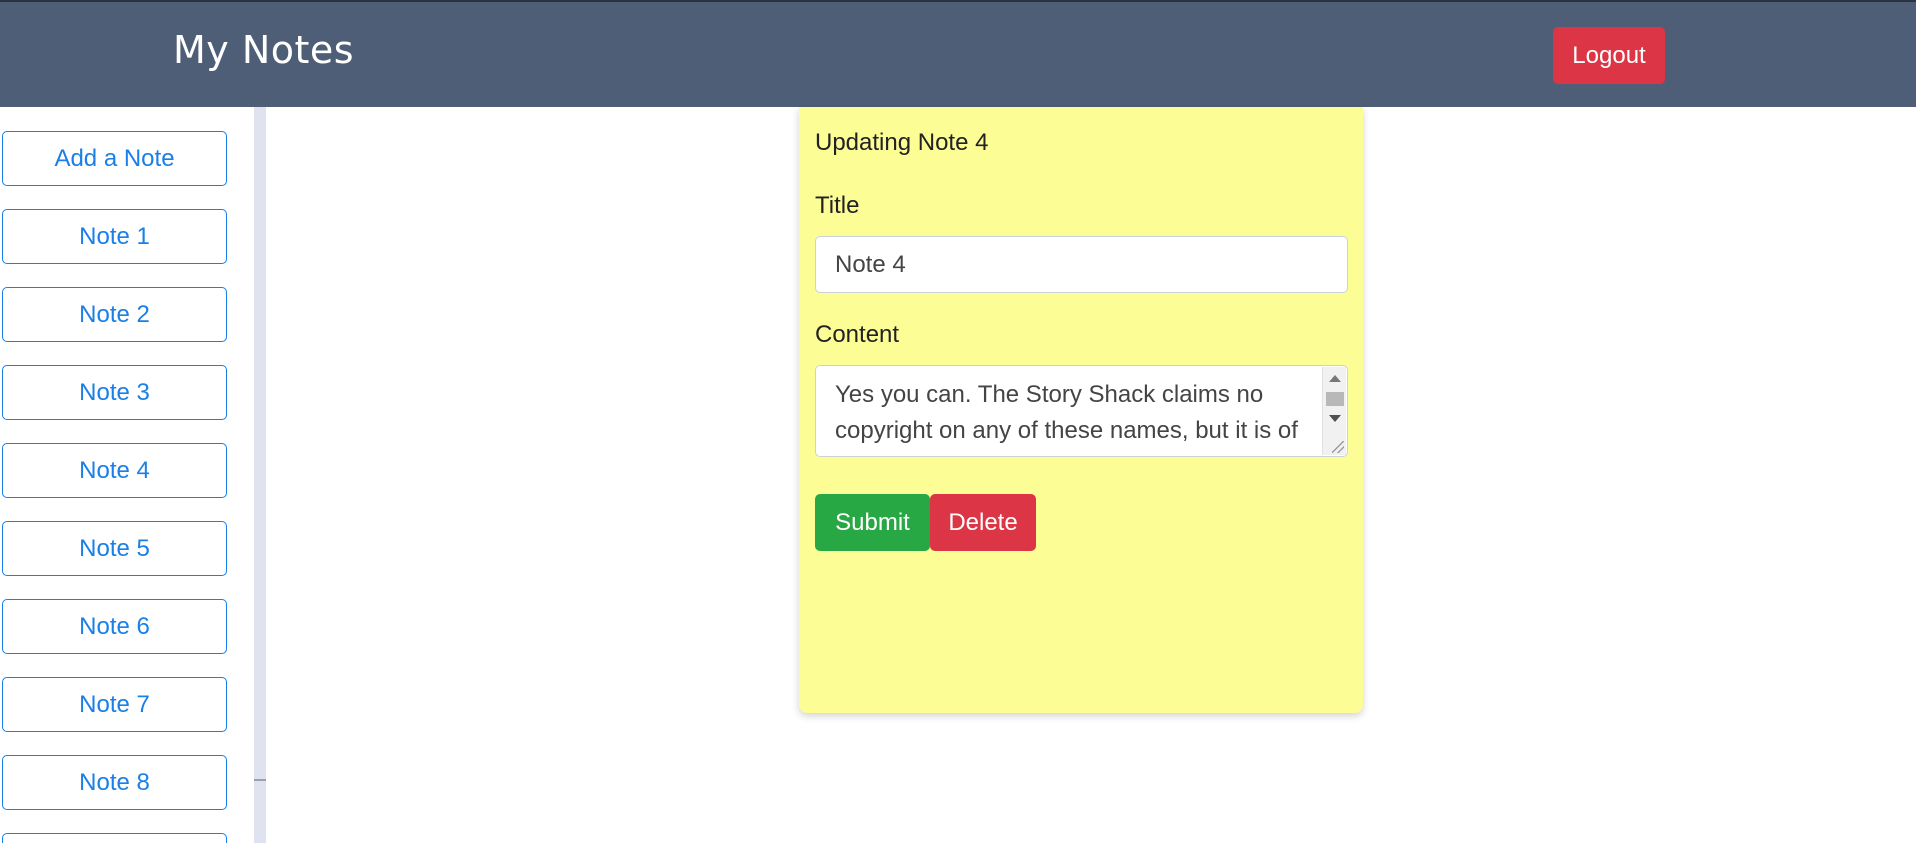 This screenshot has height=867, width=1916. I want to click on title-label: Title, so click(837, 205).